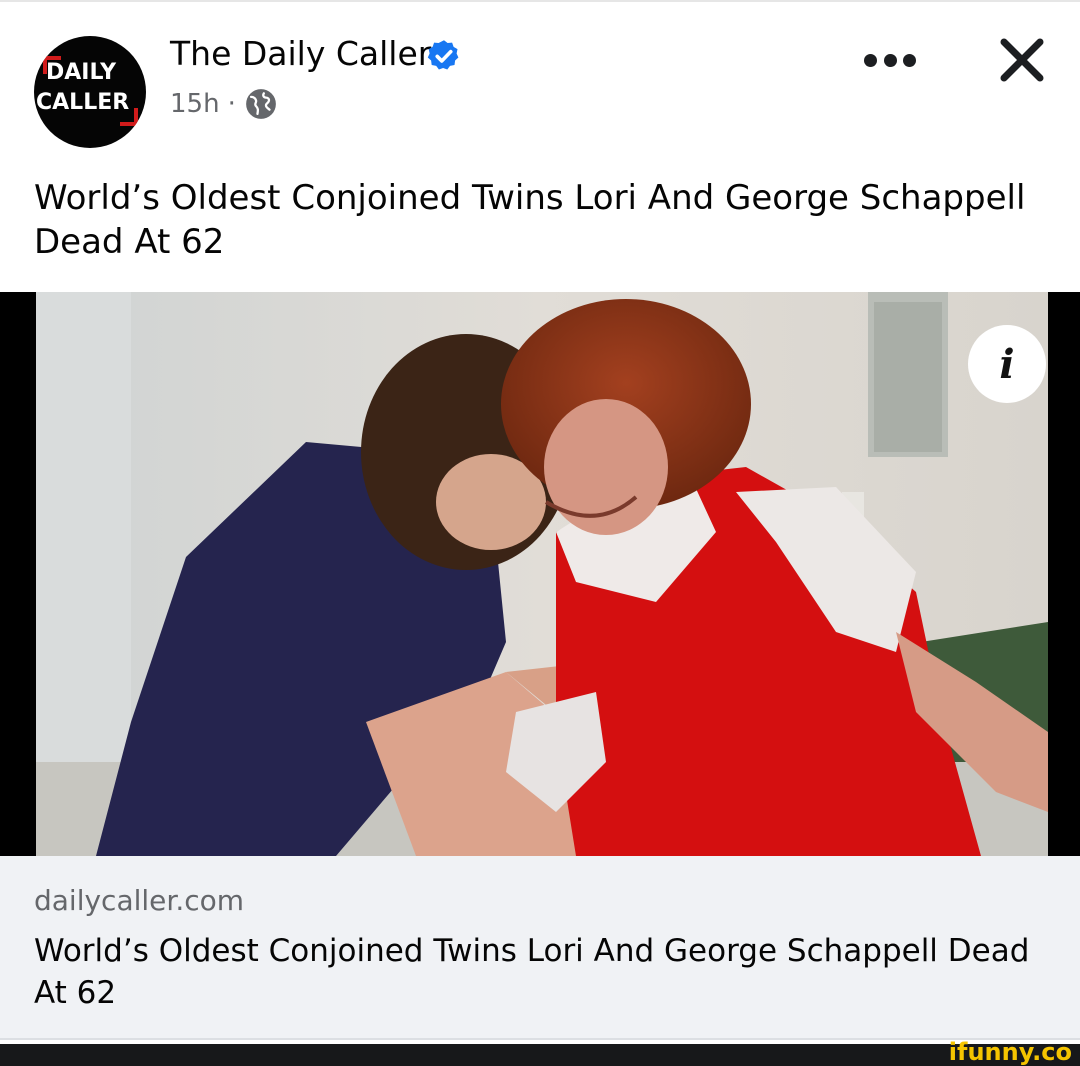 The height and width of the screenshot is (1066, 1080). I want to click on info-icon: i, so click(1007, 364).